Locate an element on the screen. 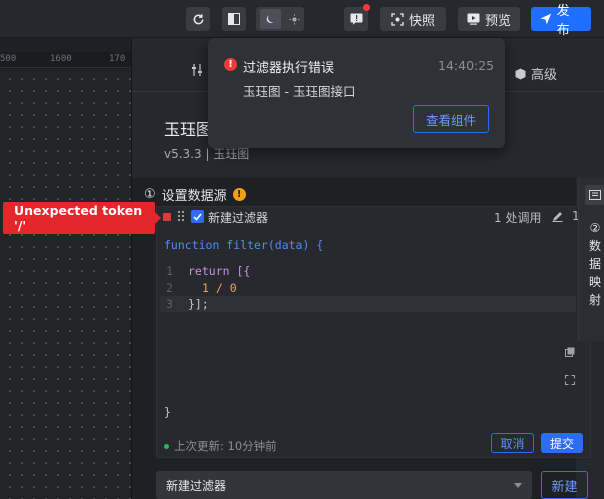  preview-label: 预览 is located at coordinates (498, 21).